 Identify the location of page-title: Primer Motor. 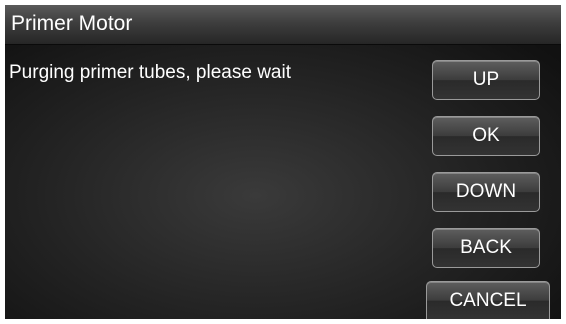
(72, 23).